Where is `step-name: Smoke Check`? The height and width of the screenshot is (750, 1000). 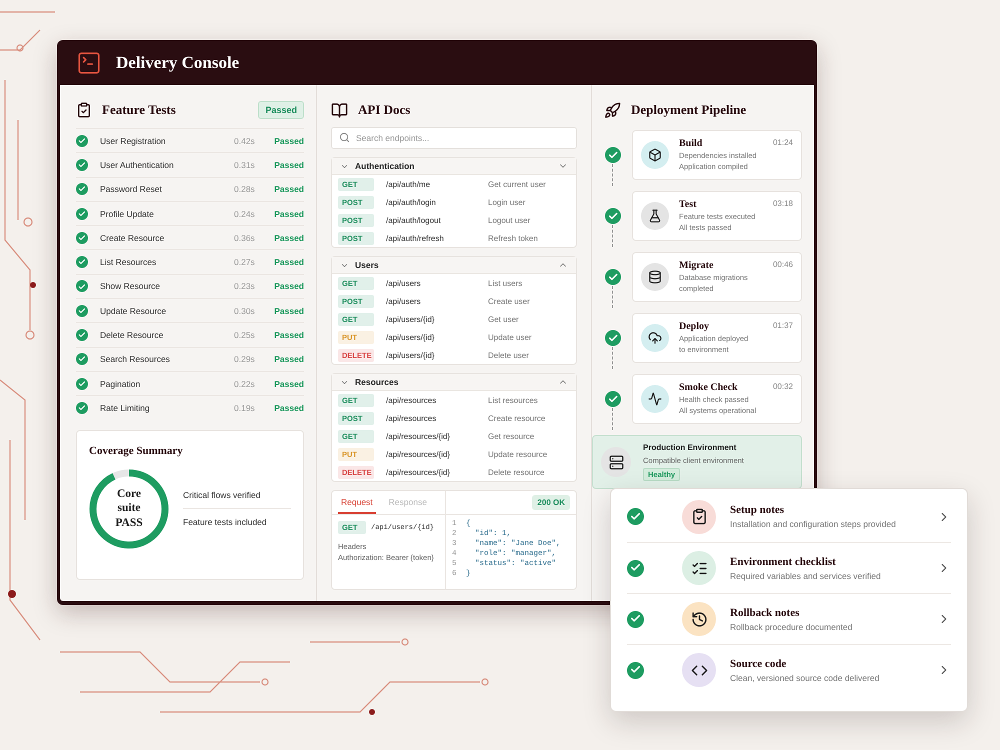 step-name: Smoke Check is located at coordinates (709, 387).